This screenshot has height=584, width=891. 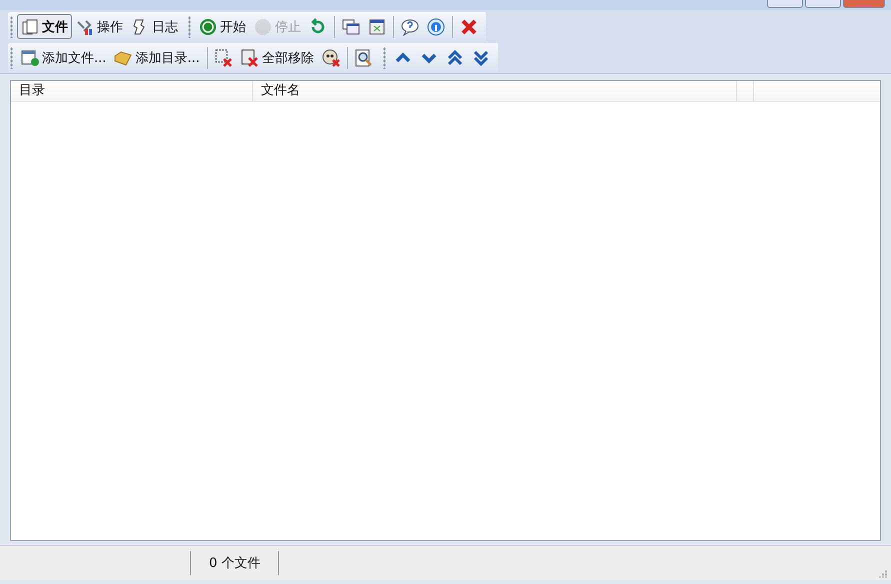 I want to click on go-icon, so click(x=208, y=27).